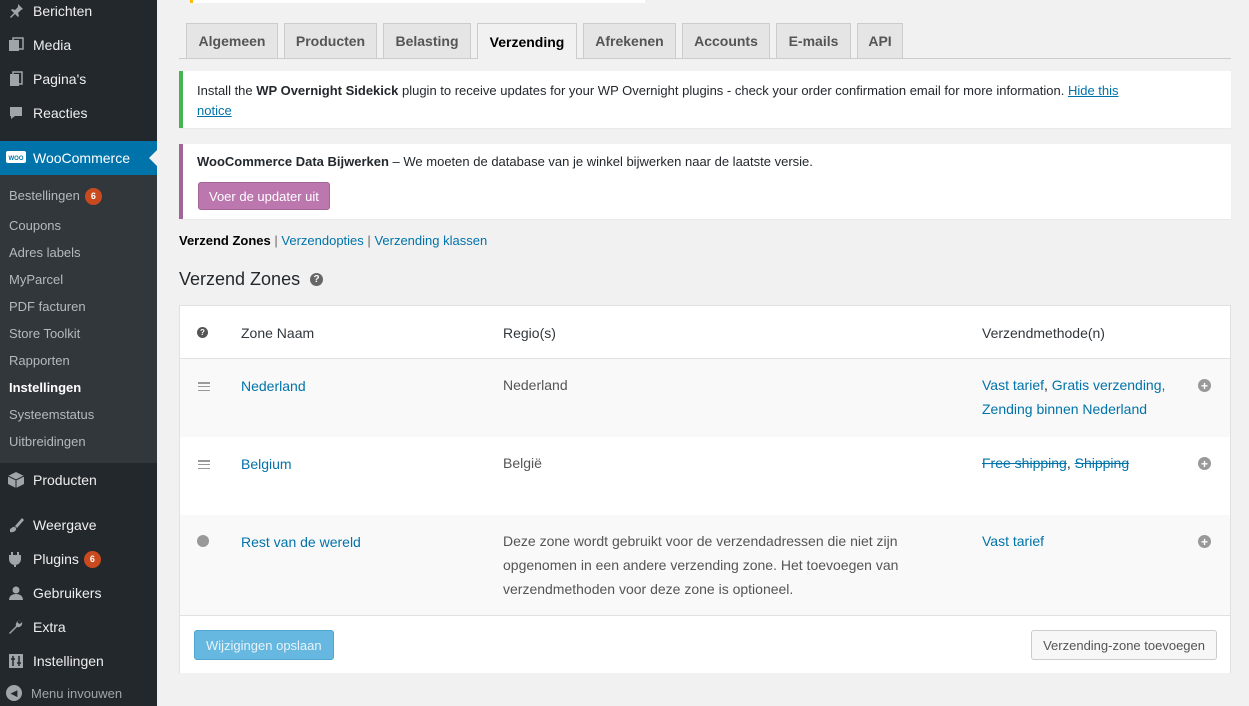  I want to click on sidekick-plugin-name: WP Overnight Sidekick, so click(327, 90).